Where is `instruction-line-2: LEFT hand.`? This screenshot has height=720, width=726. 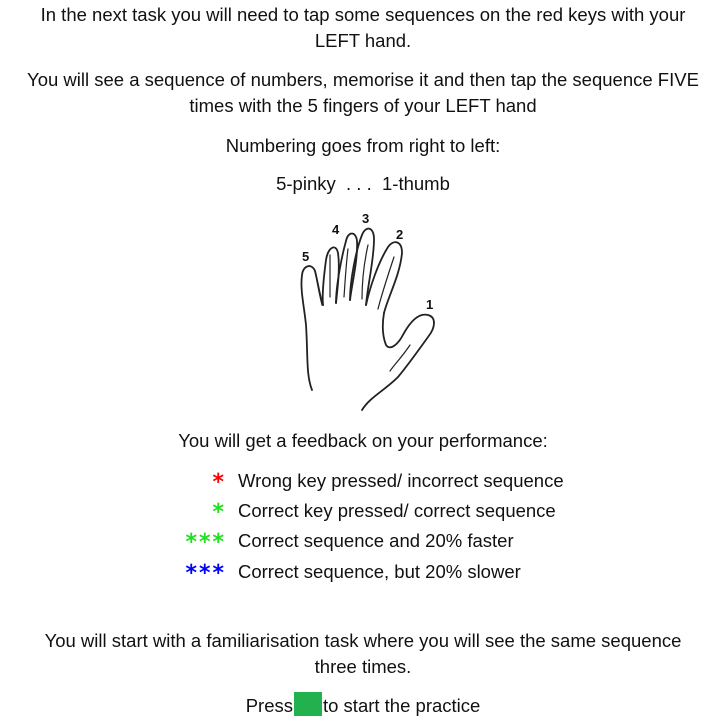 instruction-line-2: LEFT hand. is located at coordinates (363, 40).